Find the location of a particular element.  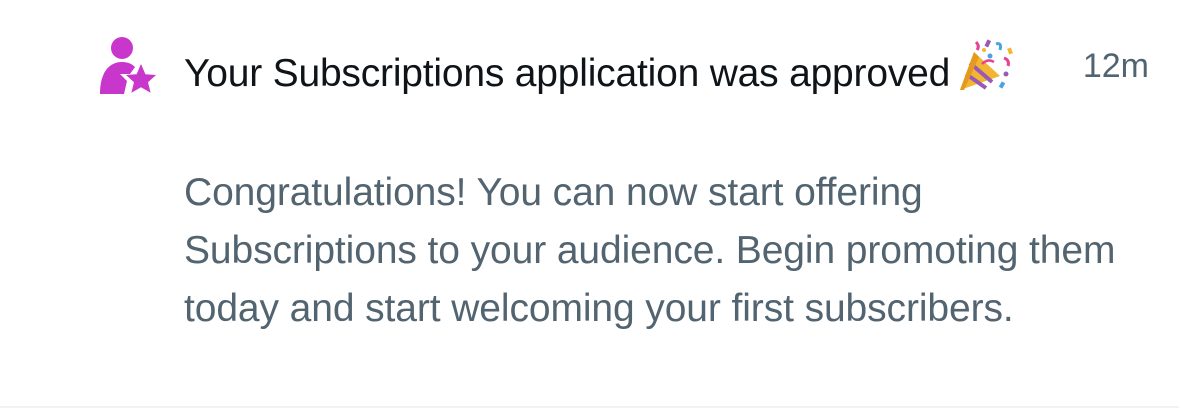

divider is located at coordinates (589, 407).